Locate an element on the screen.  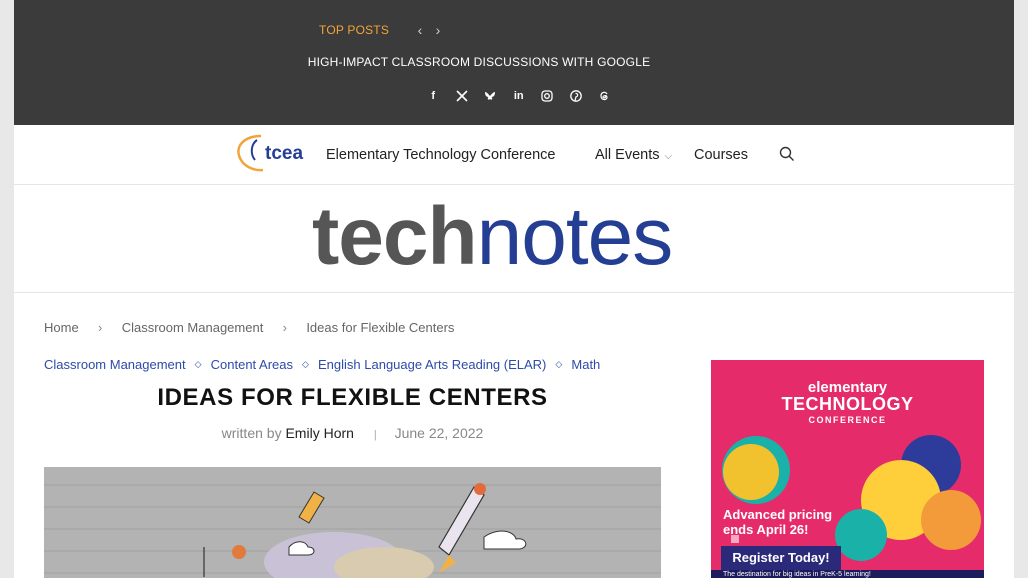
top-posts-label: TOP POSTS is located at coordinates (354, 30).